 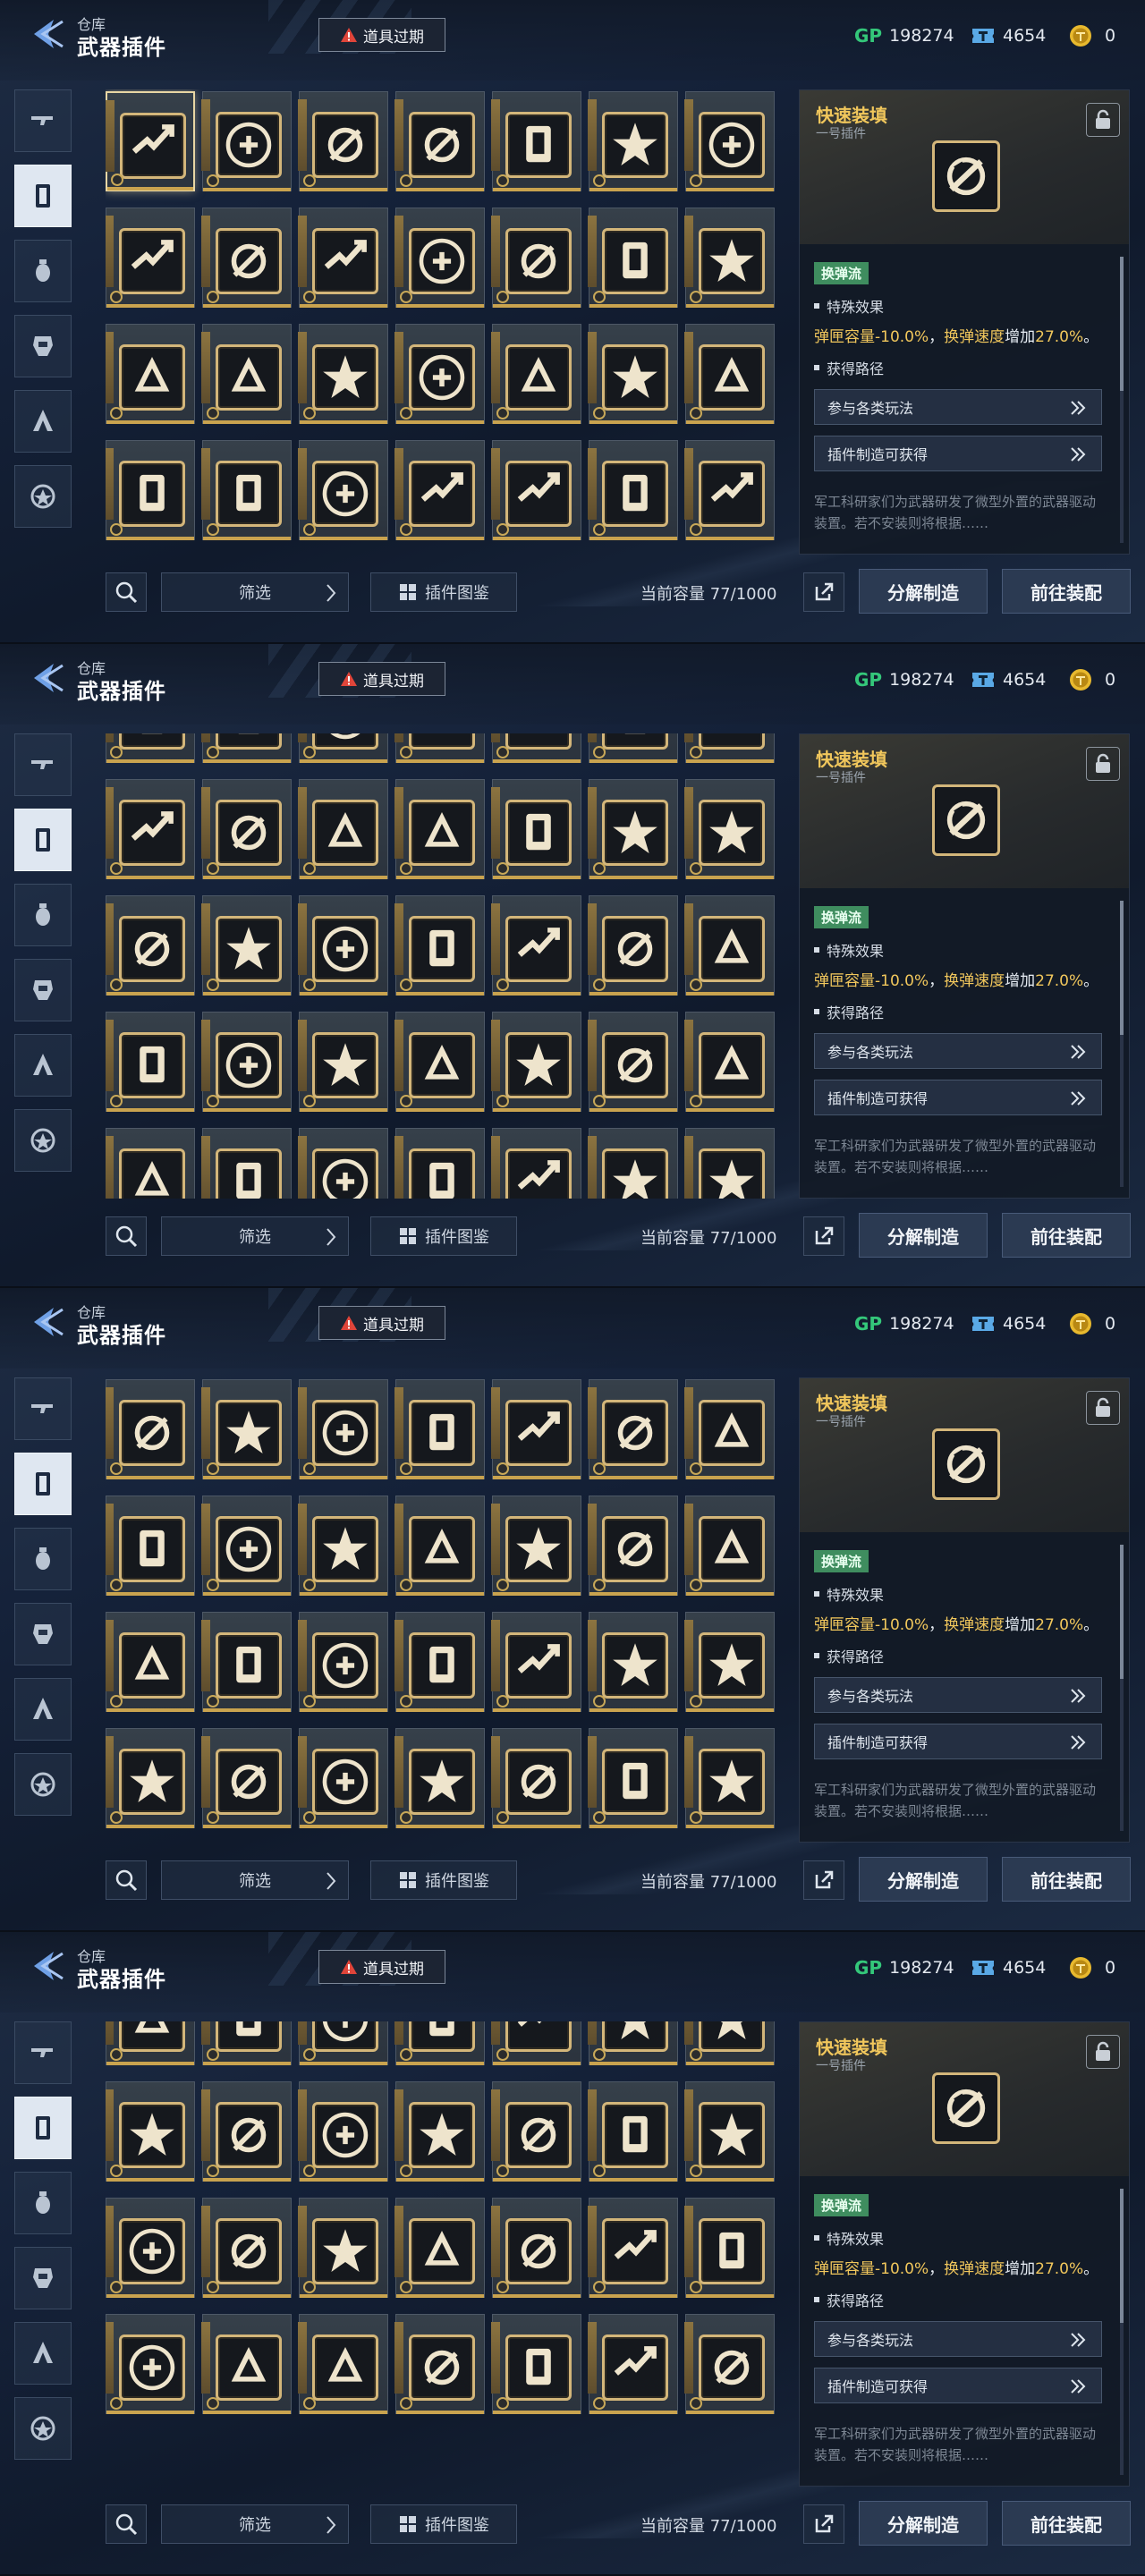 I want to click on category-tab-gun, so click(x=43, y=1408).